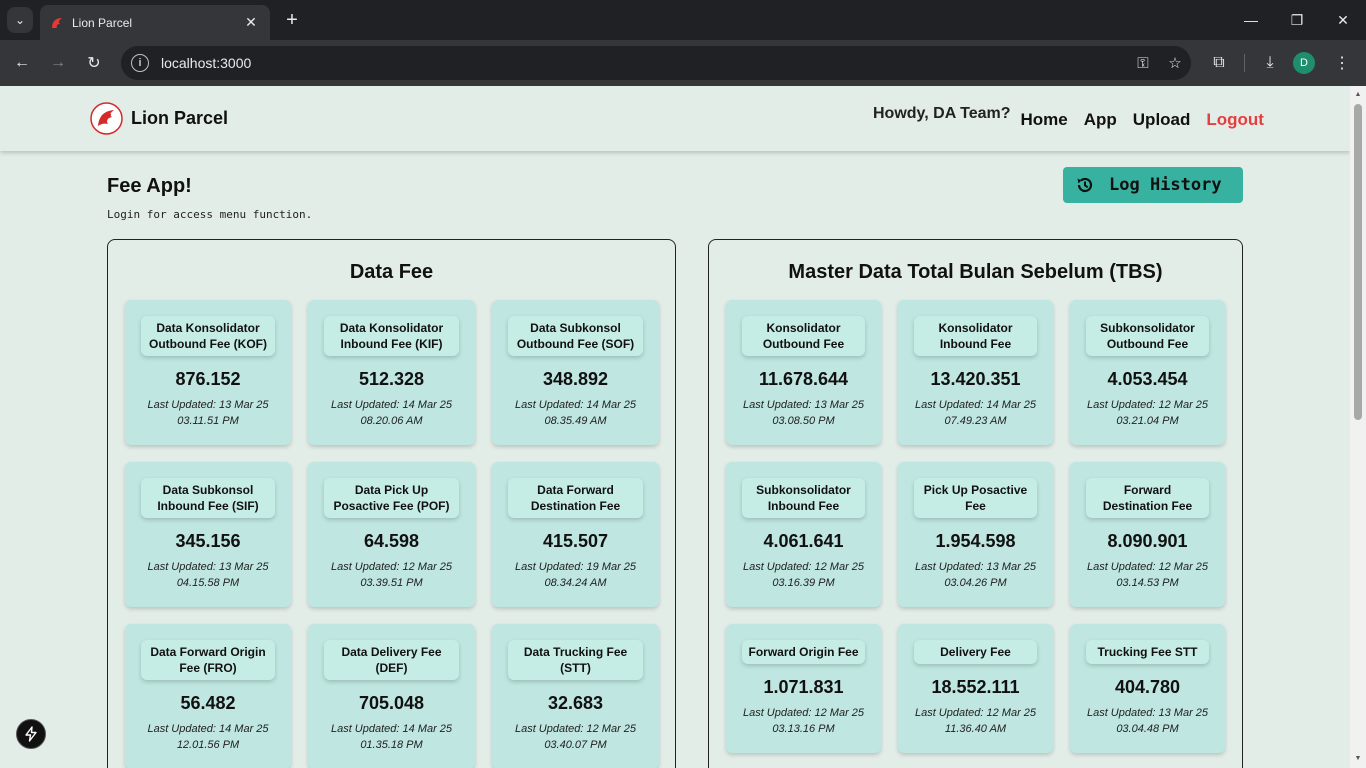 Image resolution: width=1366 pixels, height=768 pixels. What do you see at coordinates (1147, 413) in the screenshot?
I see `card-updated: Last Updated: 12 Mar 25 03.21.04 PM` at bounding box center [1147, 413].